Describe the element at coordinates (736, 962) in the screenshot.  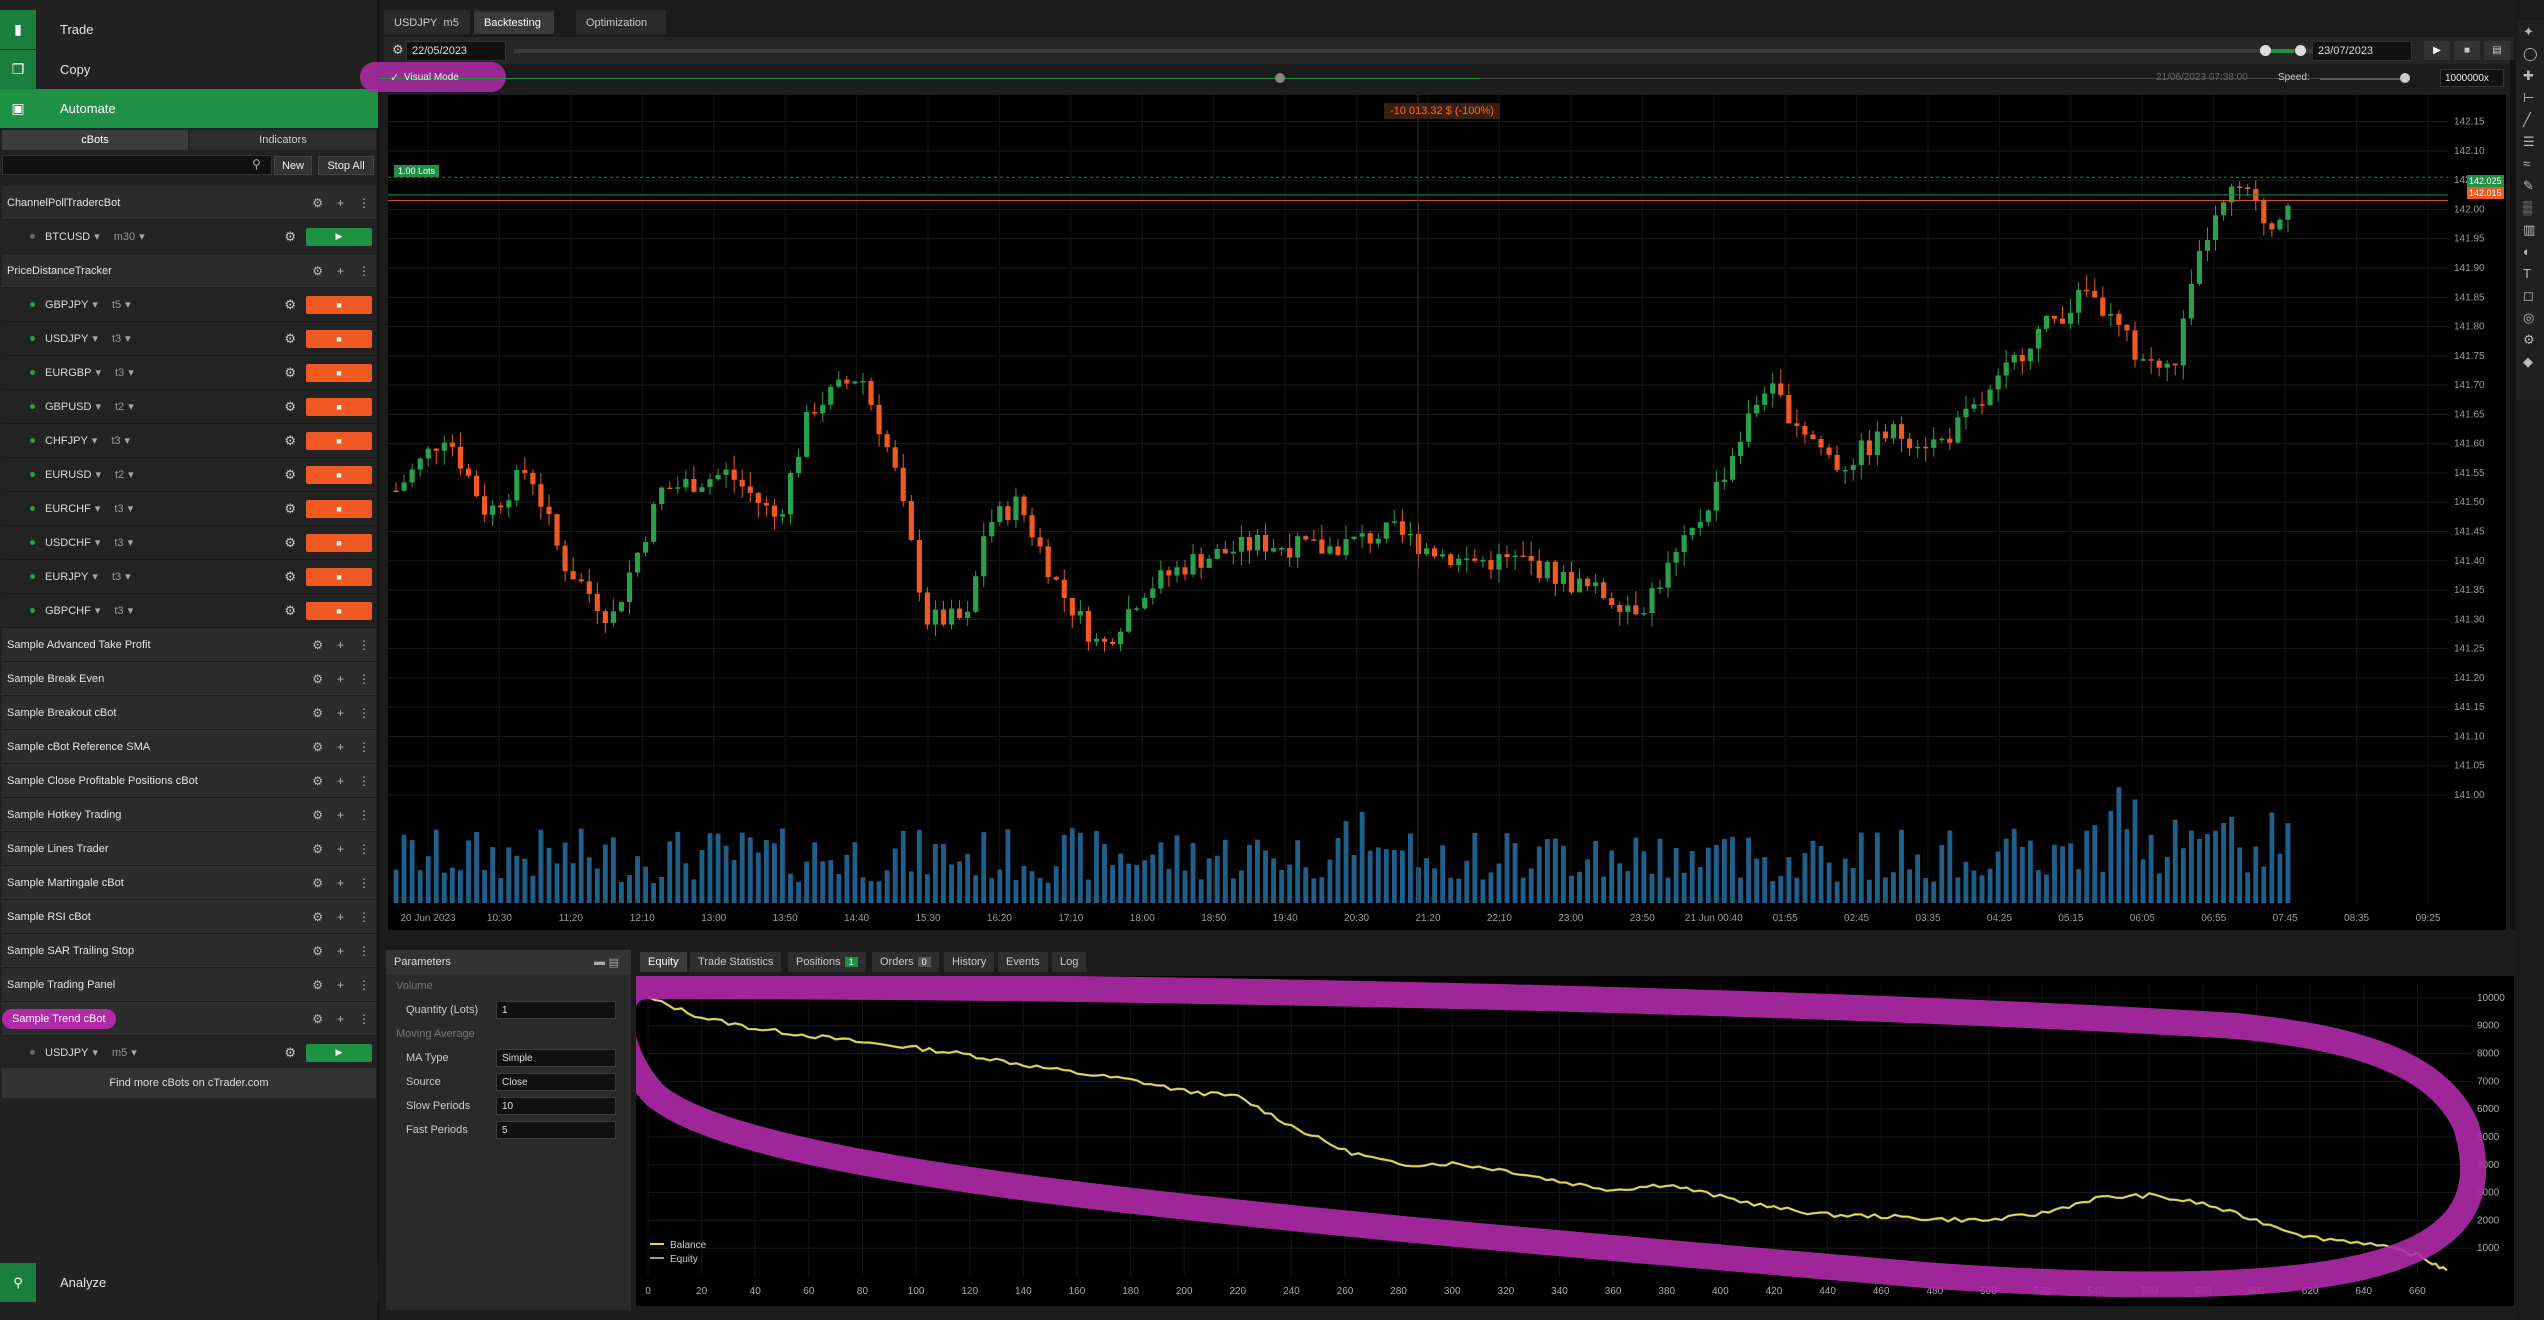
I see `tab-trade-statistics: Trade Statistics` at that location.